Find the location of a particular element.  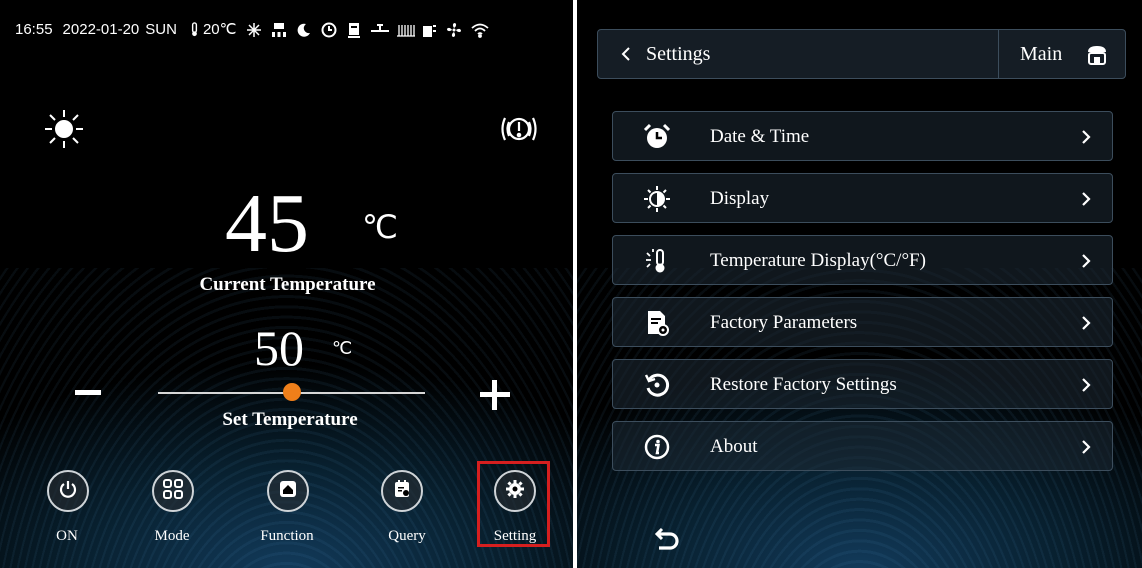

alarm-clock-icon is located at coordinates (657, 137).